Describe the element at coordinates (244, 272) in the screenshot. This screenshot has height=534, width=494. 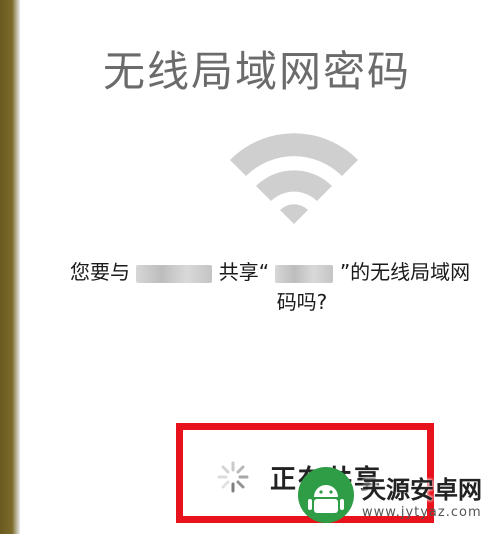
I see `message-middle: 共享“` at that location.